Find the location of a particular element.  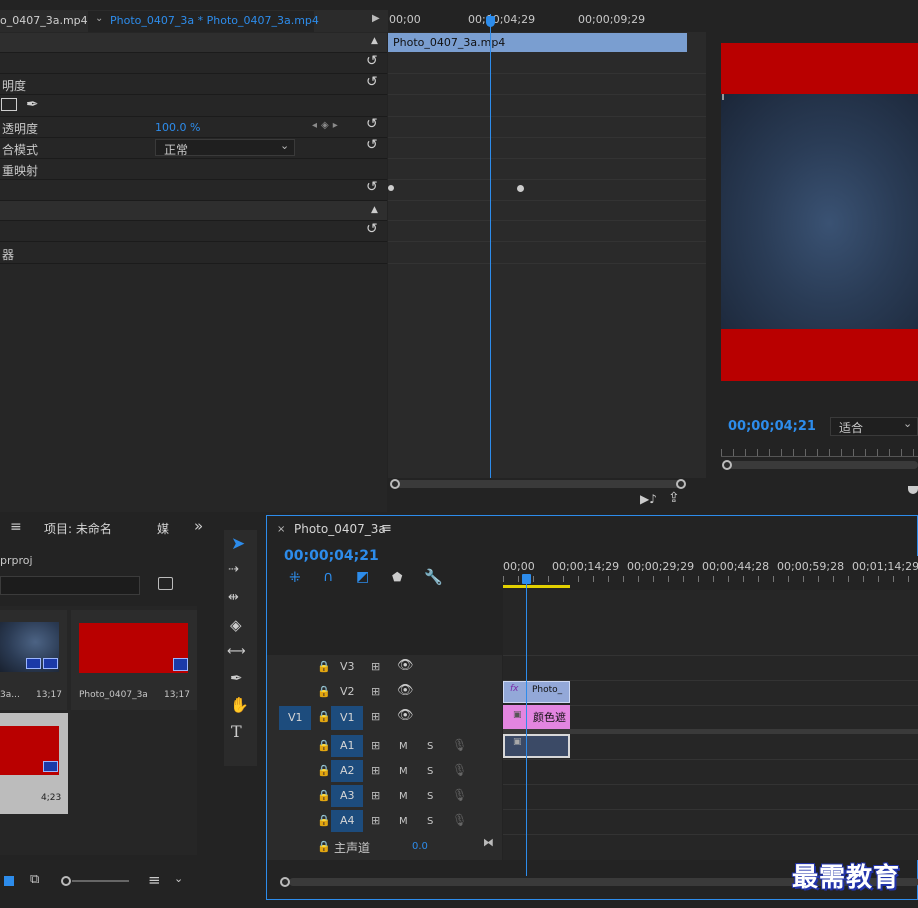

more-tabs-icon: » is located at coordinates (198, 526).